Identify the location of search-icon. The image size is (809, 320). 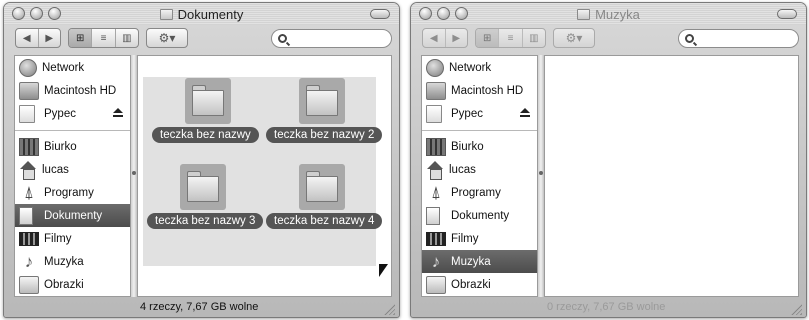
(689, 38).